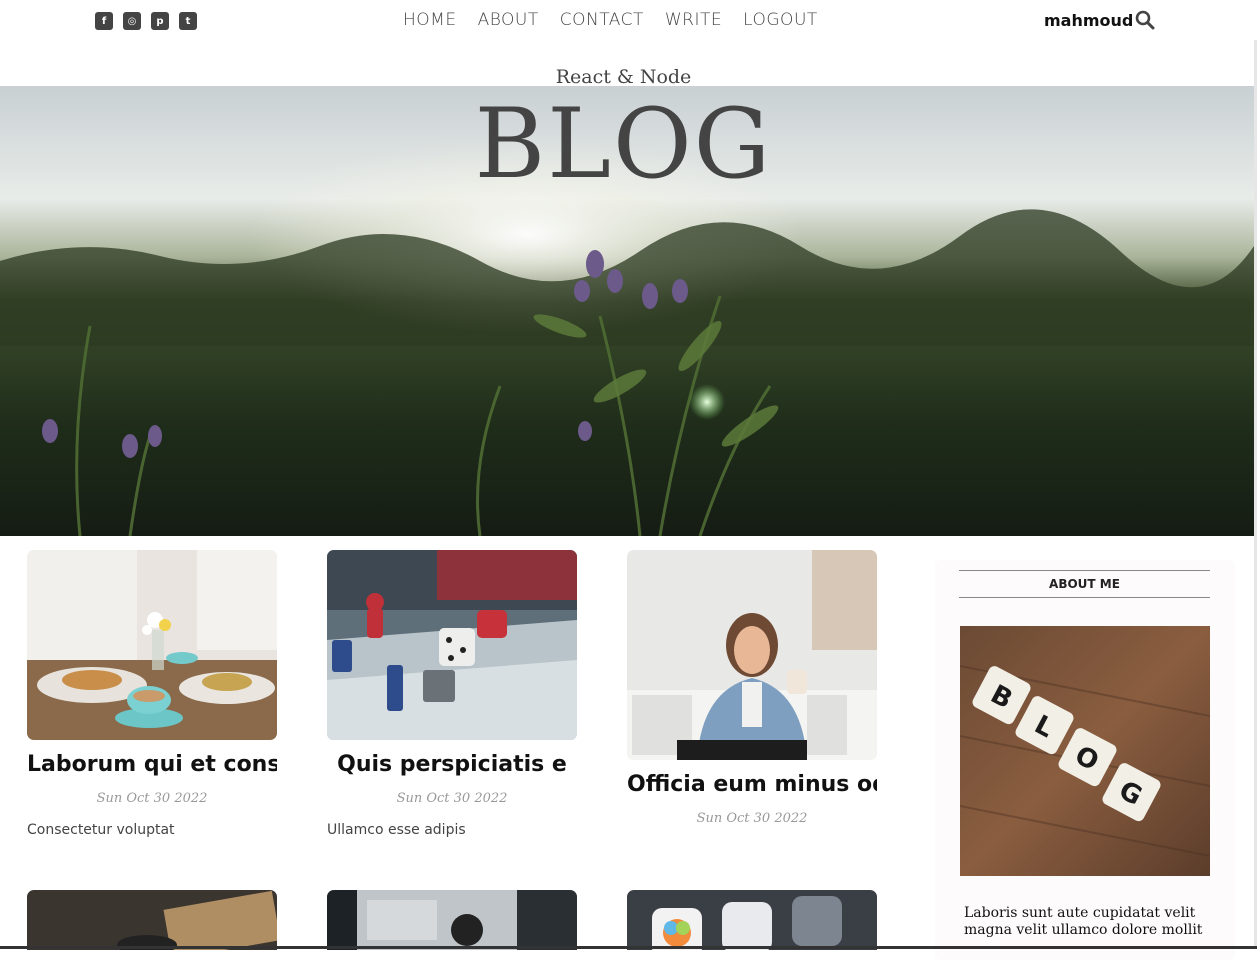 The height and width of the screenshot is (960, 1257). I want to click on post-title: Laborum qui et conse, so click(152, 764).